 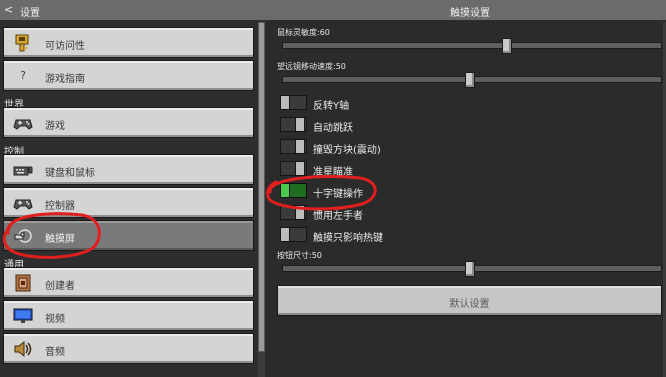 I want to click on sidebar-item-label: 音频, so click(x=55, y=352).